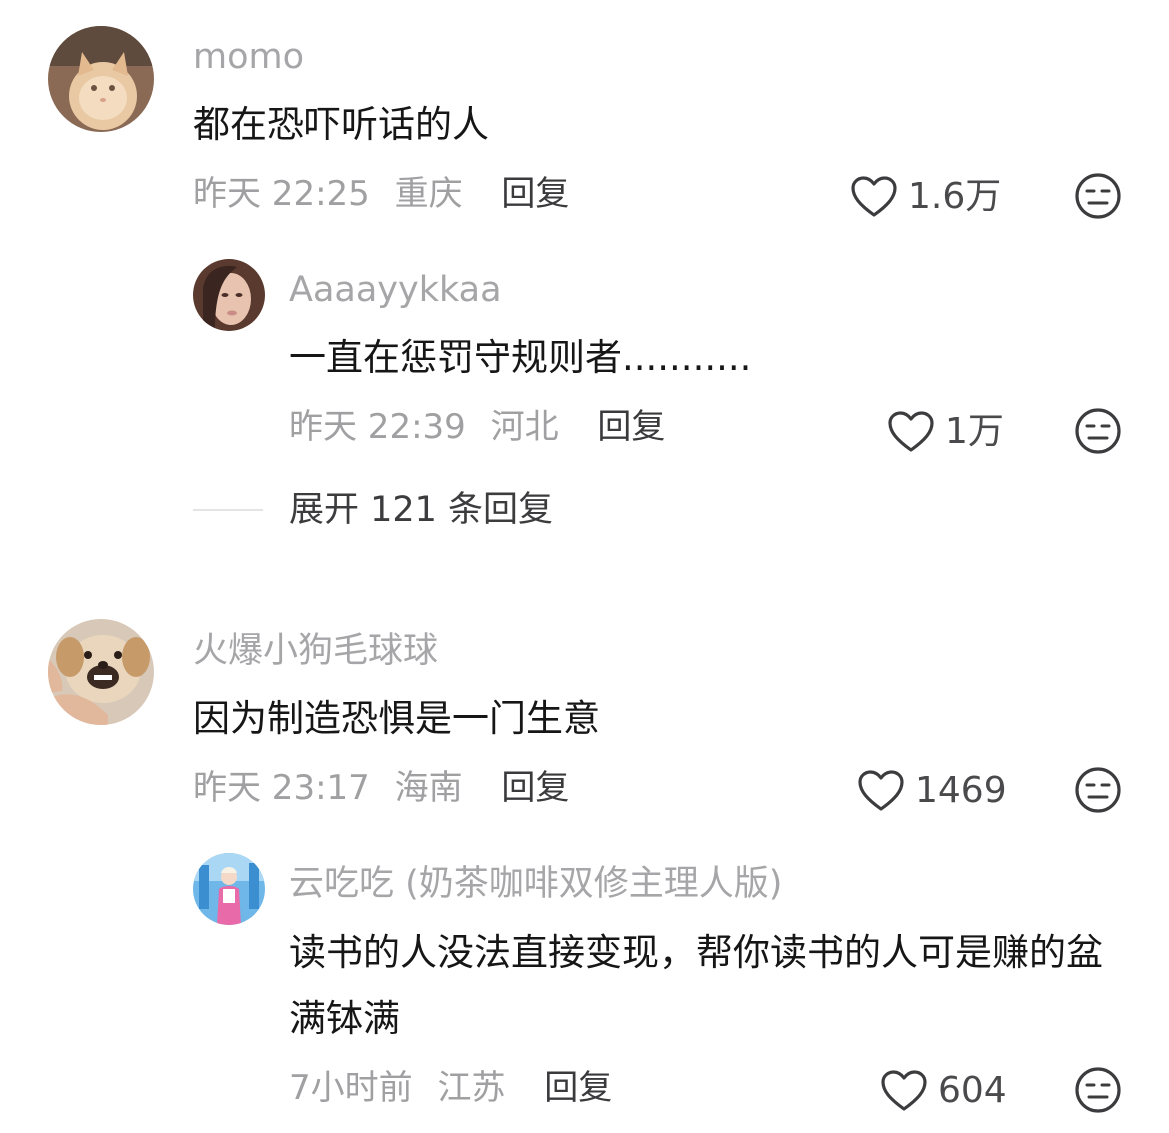 The height and width of the screenshot is (1133, 1169). Describe the element at coordinates (229, 889) in the screenshot. I see `avatar-blue-scene-icon` at that location.